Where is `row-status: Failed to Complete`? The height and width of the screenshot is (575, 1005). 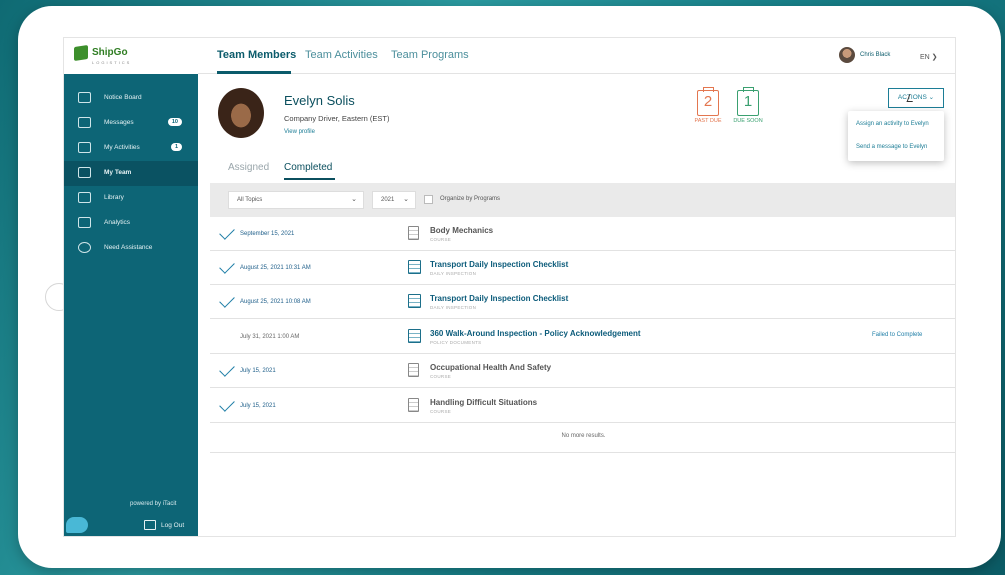
row-status: Failed to Complete is located at coordinates (897, 335).